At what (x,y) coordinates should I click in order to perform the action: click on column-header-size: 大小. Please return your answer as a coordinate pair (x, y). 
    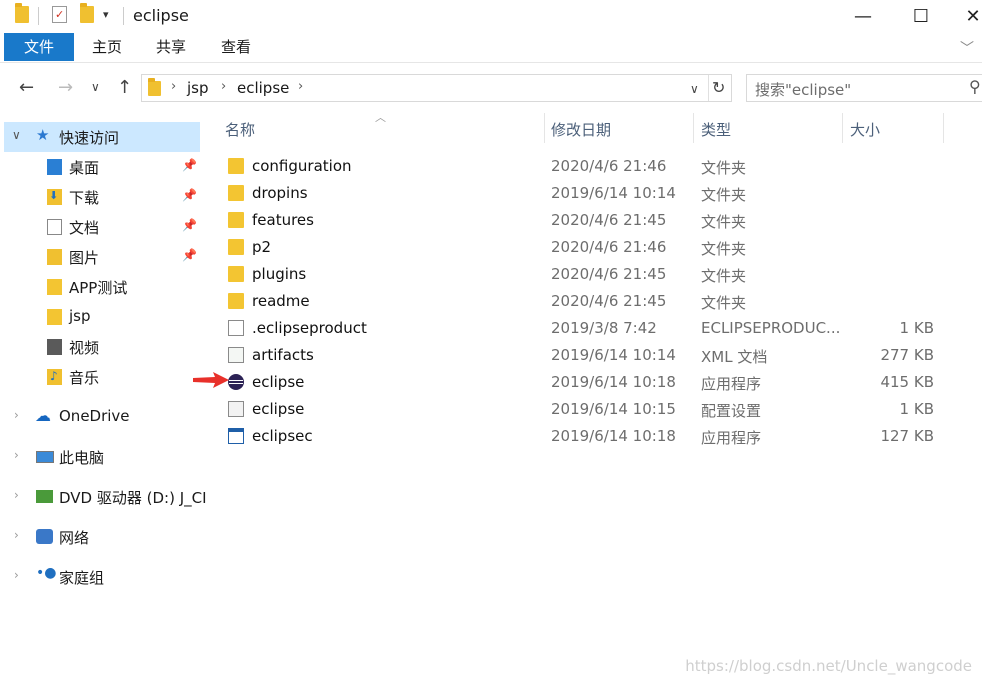
    Looking at the image, I should click on (865, 129).